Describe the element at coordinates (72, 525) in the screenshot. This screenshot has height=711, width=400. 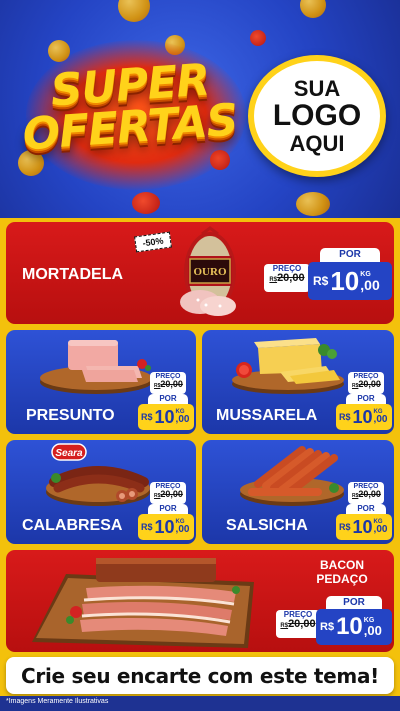
I see `product-name: CALABRESA` at that location.